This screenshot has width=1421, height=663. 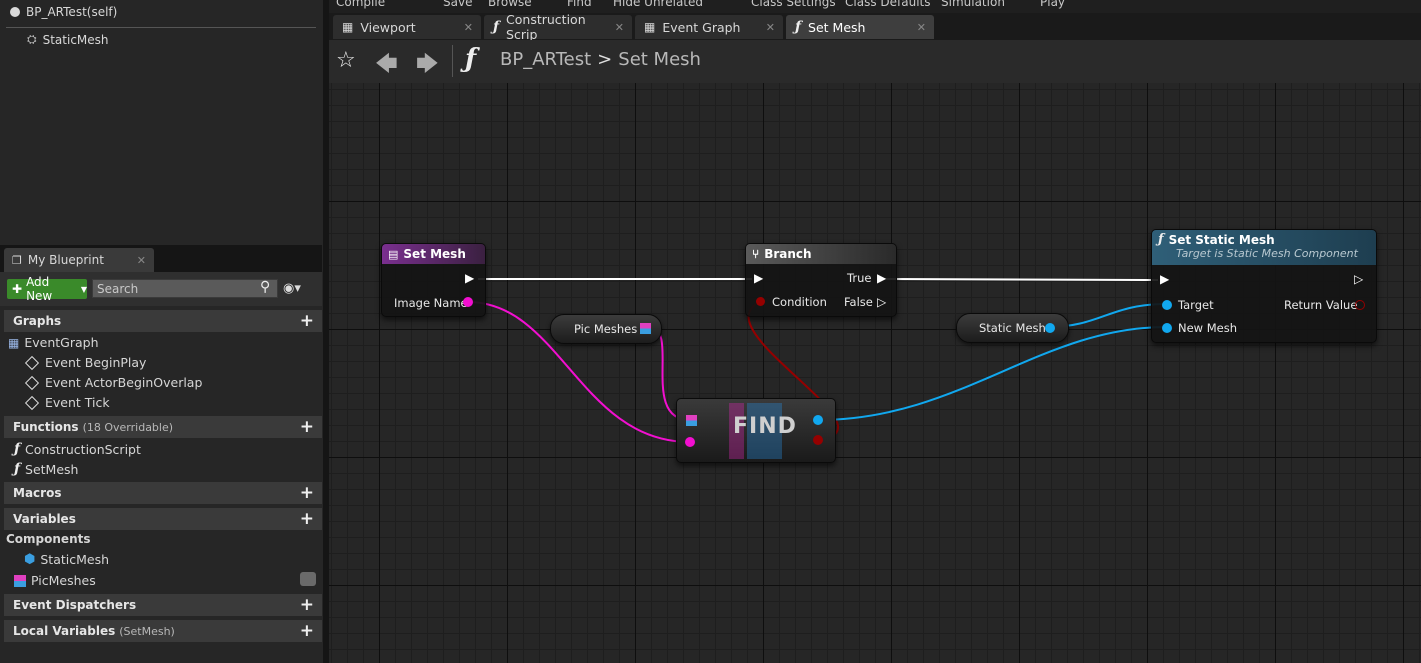 I want to click on set-static-mesh-subtitle: Target is Static Mesh Component, so click(x=1267, y=253).